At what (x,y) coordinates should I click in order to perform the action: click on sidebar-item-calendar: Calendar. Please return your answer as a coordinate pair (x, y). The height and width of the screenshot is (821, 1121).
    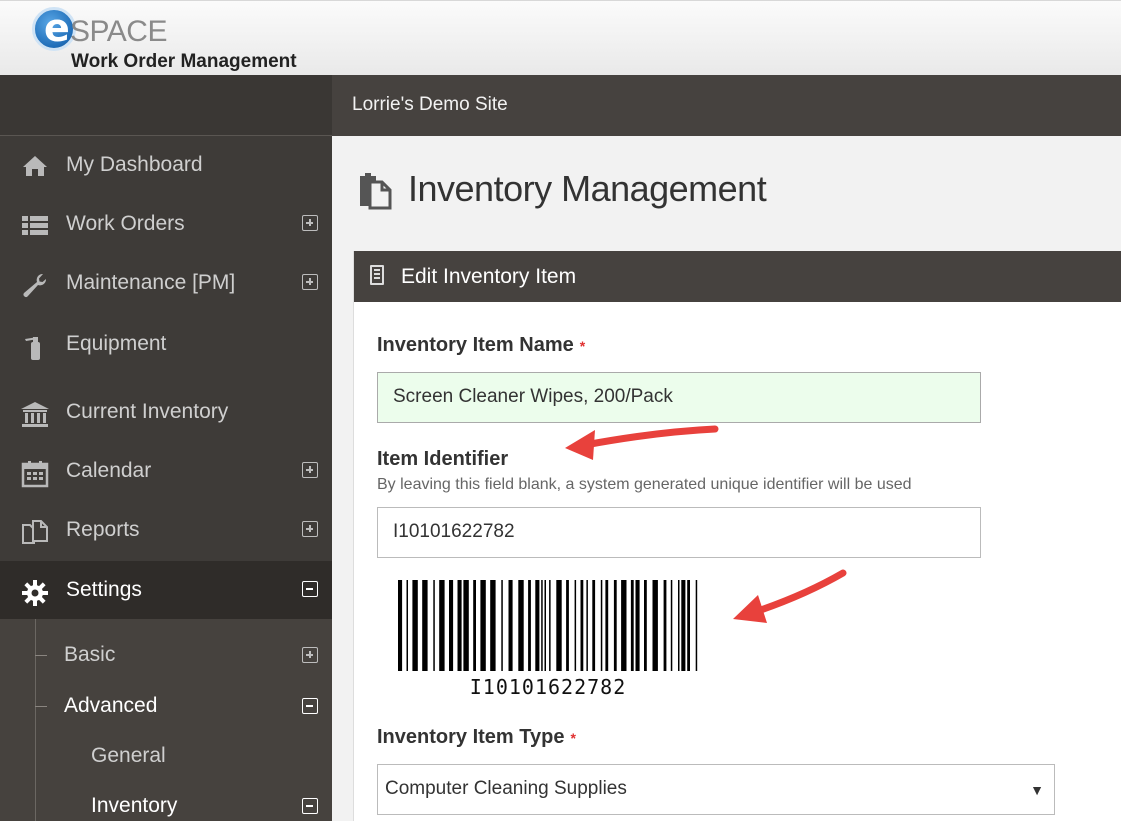
    Looking at the image, I should click on (166, 471).